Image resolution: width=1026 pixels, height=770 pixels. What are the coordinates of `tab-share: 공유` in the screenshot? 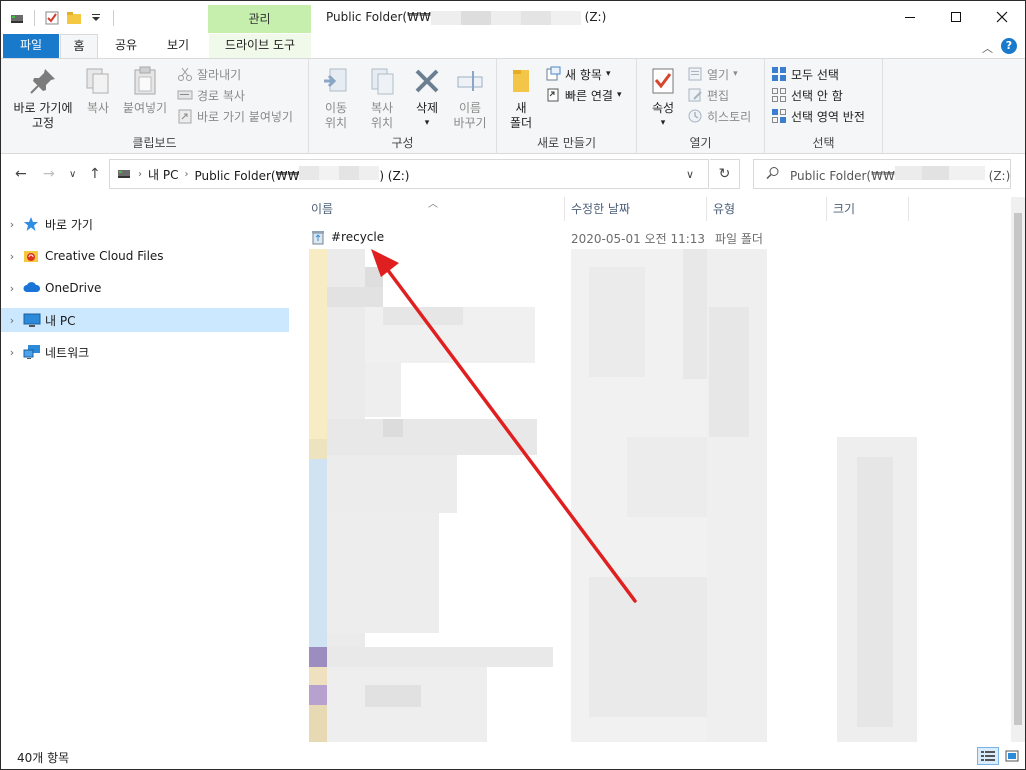 It's located at (126, 46).